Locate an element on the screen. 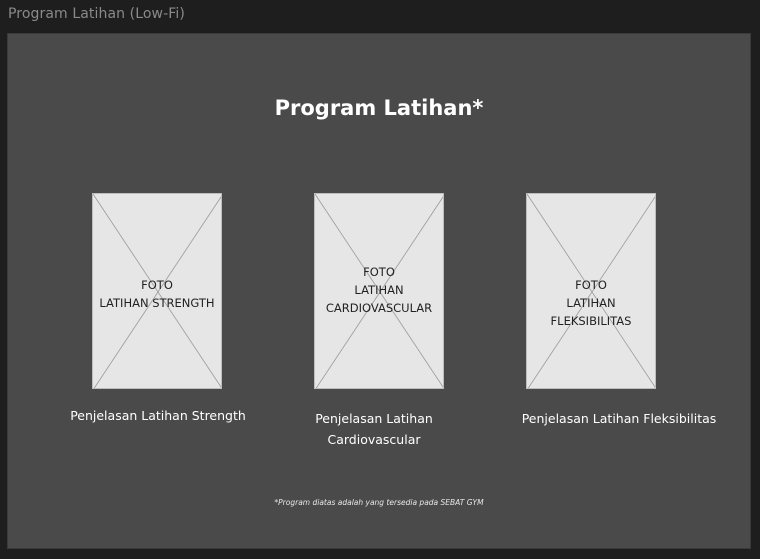  cardio-photo-label: FOTO LATIHAN CARDIOVASCULAR is located at coordinates (379, 290).